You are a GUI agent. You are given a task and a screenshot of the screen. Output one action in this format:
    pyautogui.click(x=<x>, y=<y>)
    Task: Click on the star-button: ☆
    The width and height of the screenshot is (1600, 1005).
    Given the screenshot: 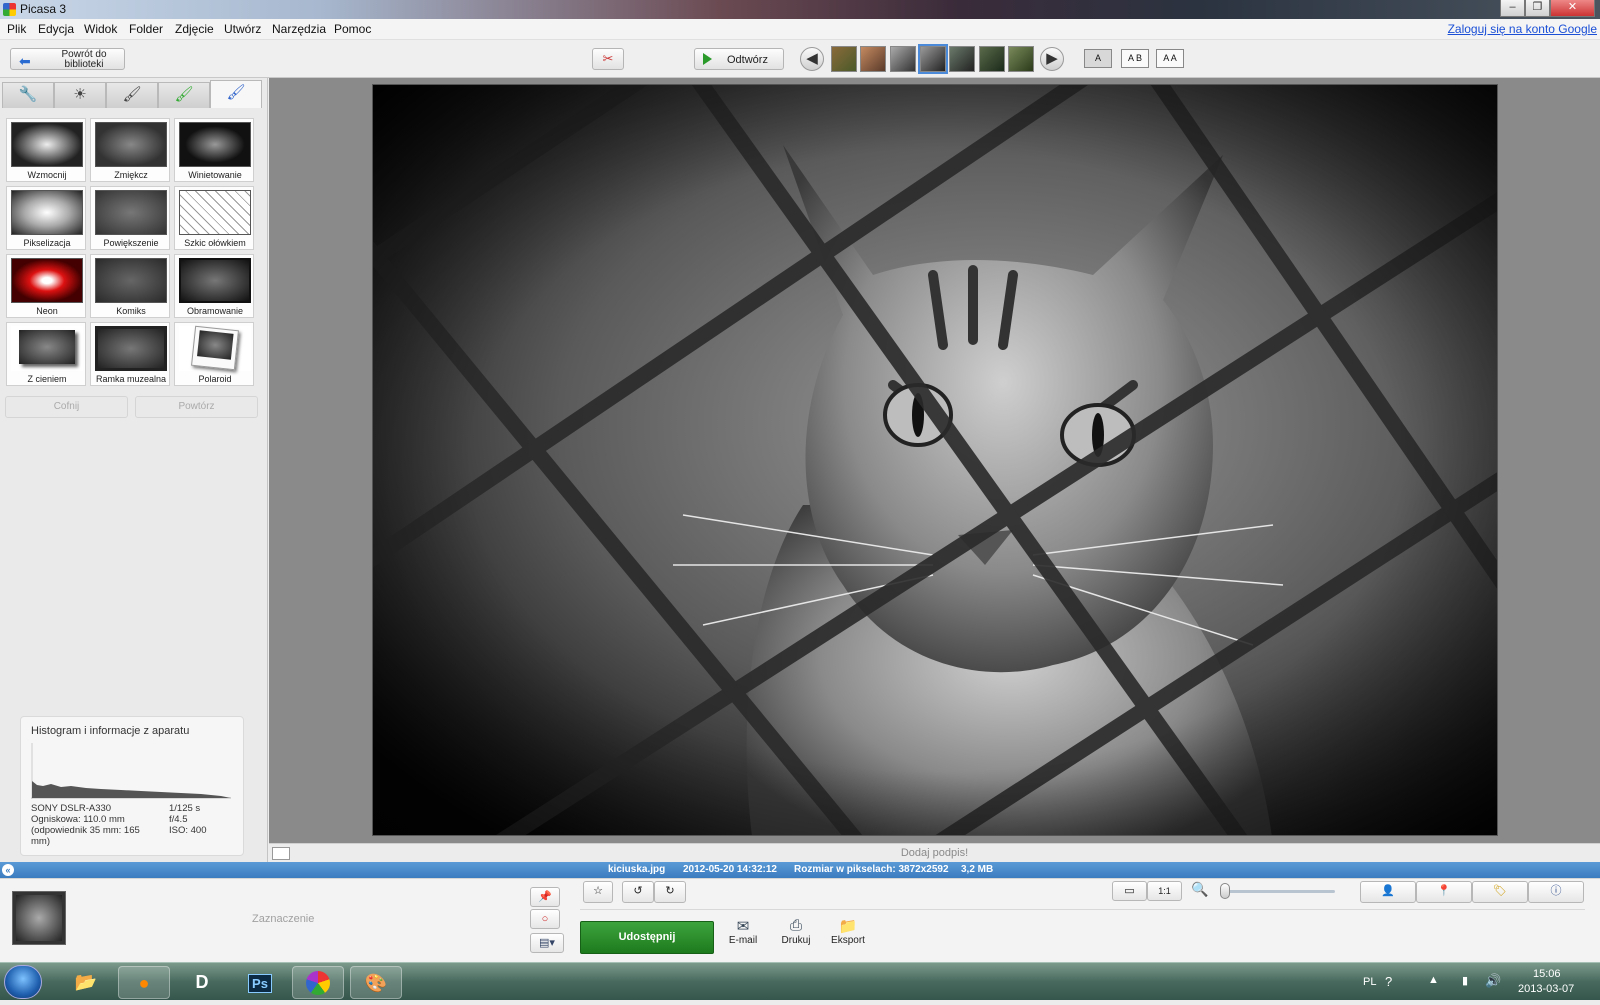 What is the action you would take?
    pyautogui.click(x=598, y=892)
    